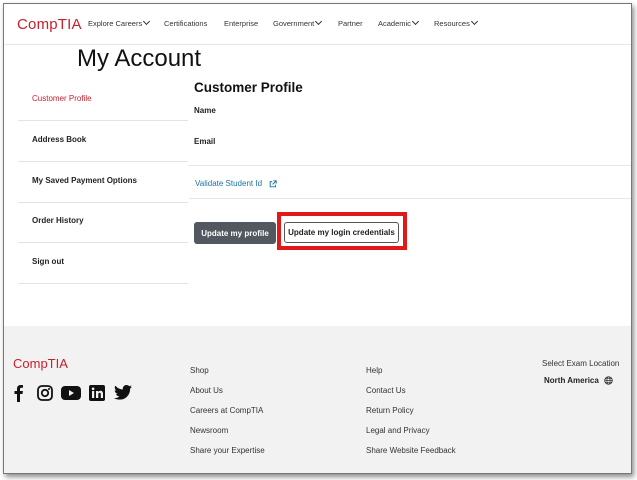 This screenshot has width=637, height=480. Describe the element at coordinates (608, 381) in the screenshot. I see `globe-icon` at that location.